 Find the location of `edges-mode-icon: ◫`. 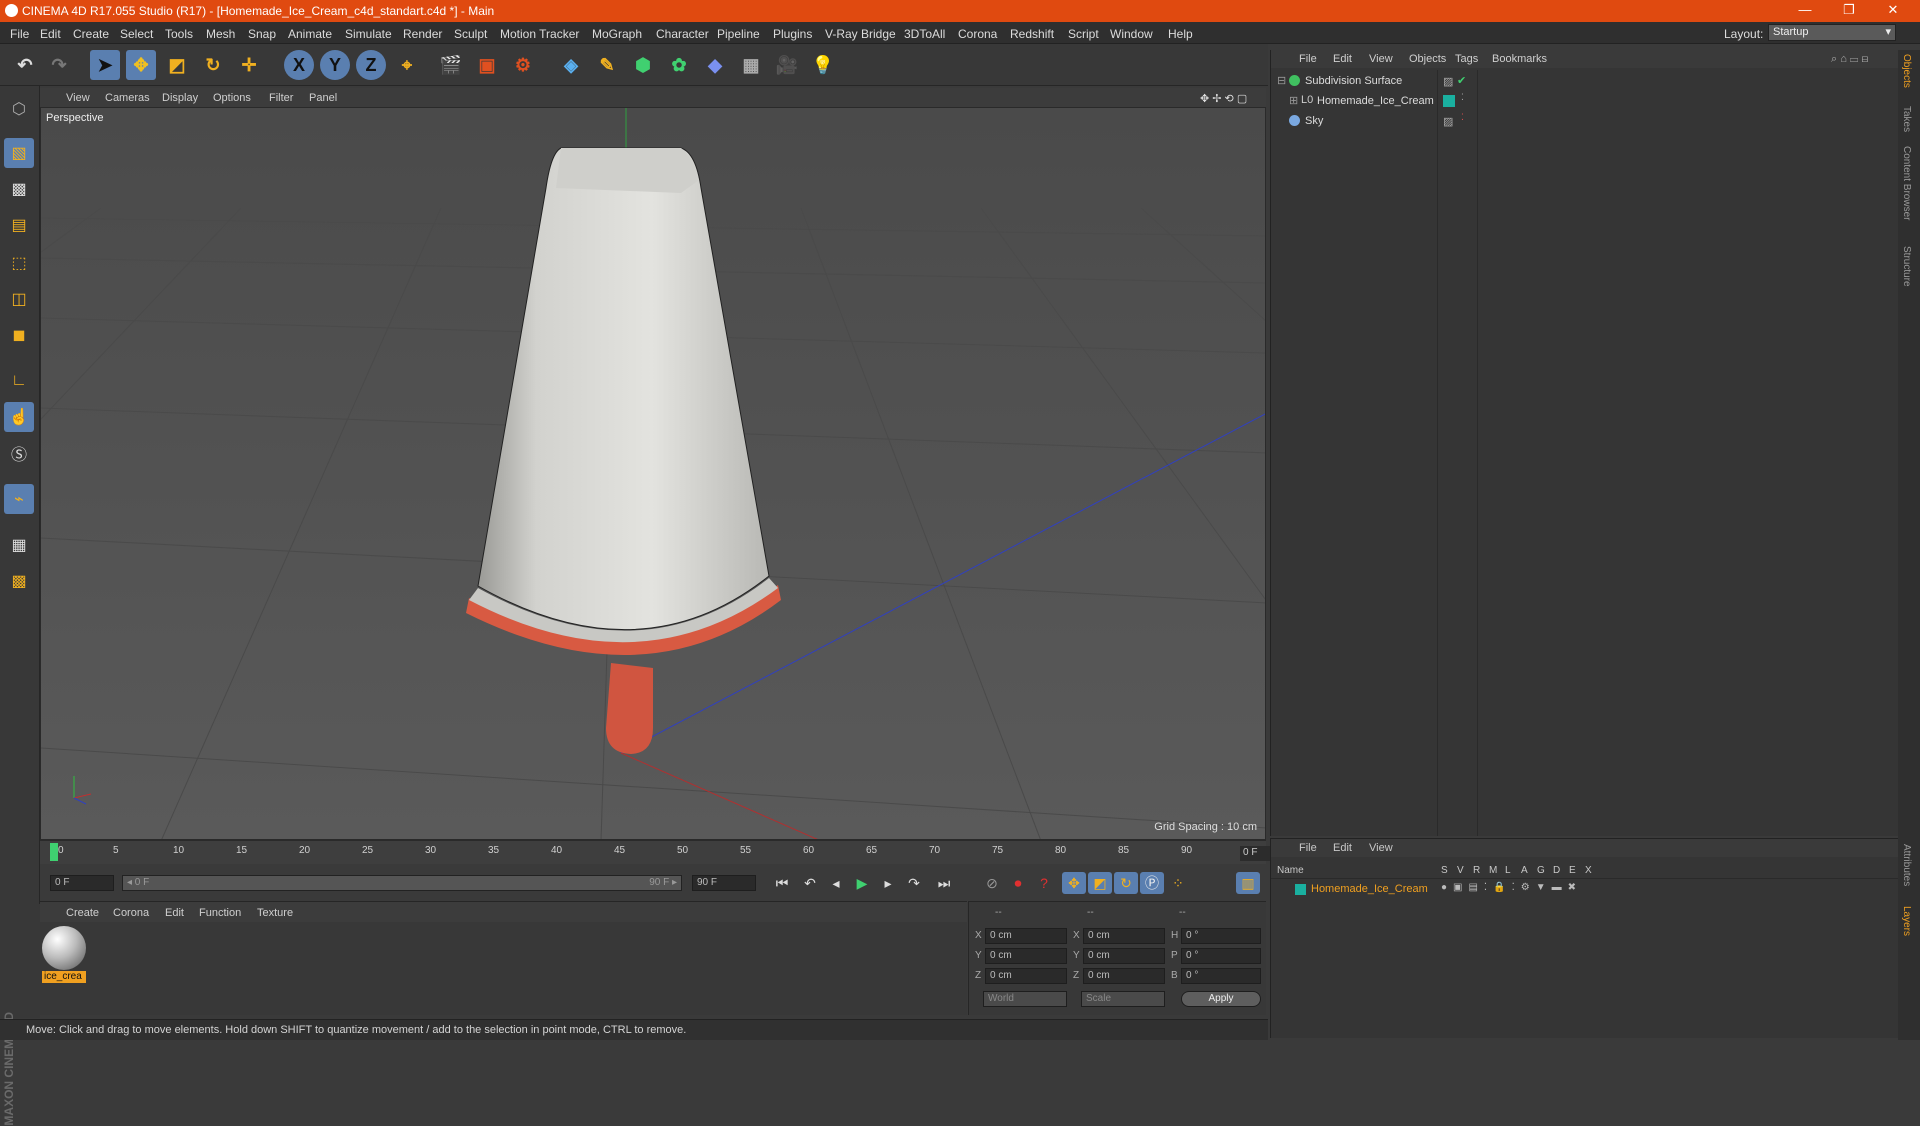

edges-mode-icon: ◫ is located at coordinates (19, 299).